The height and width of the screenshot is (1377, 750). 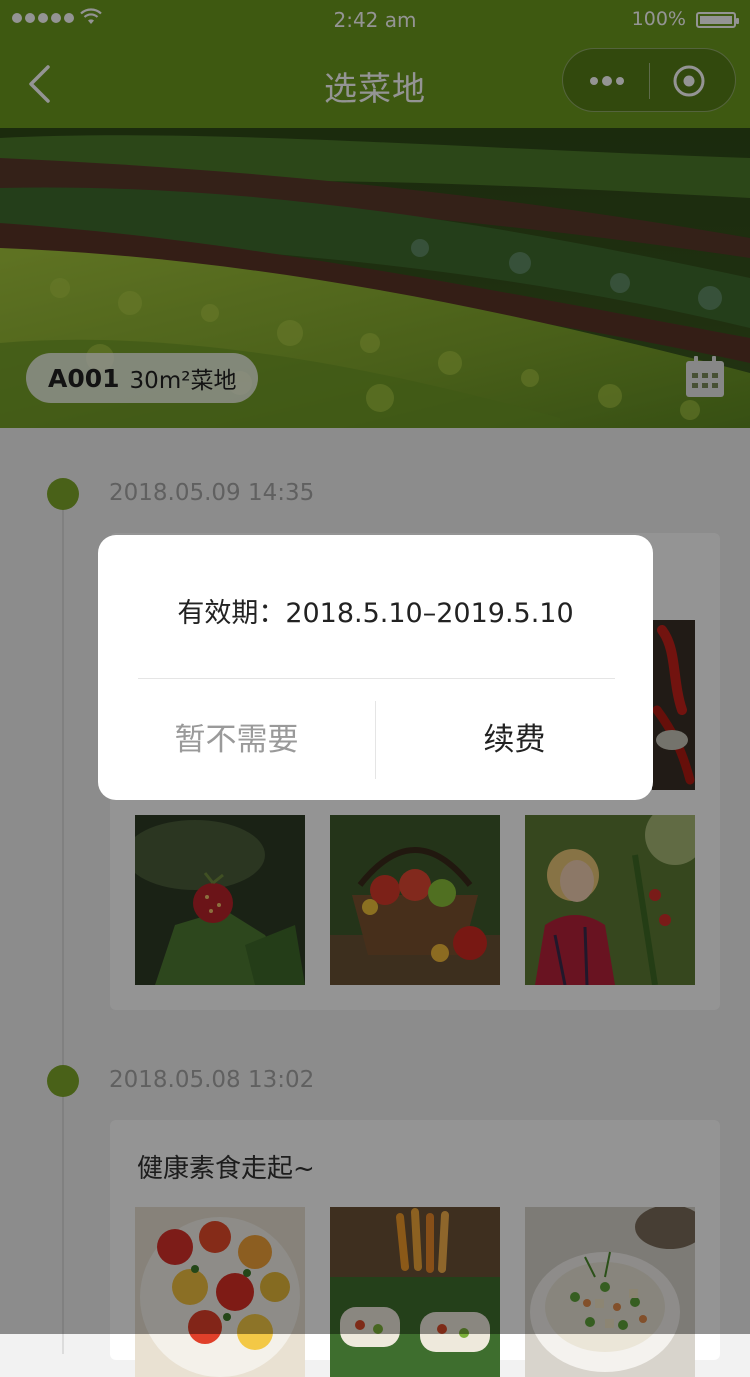 I want to click on validity-period: 有效期：2018.5.10–2019.5.10, so click(x=375, y=613).